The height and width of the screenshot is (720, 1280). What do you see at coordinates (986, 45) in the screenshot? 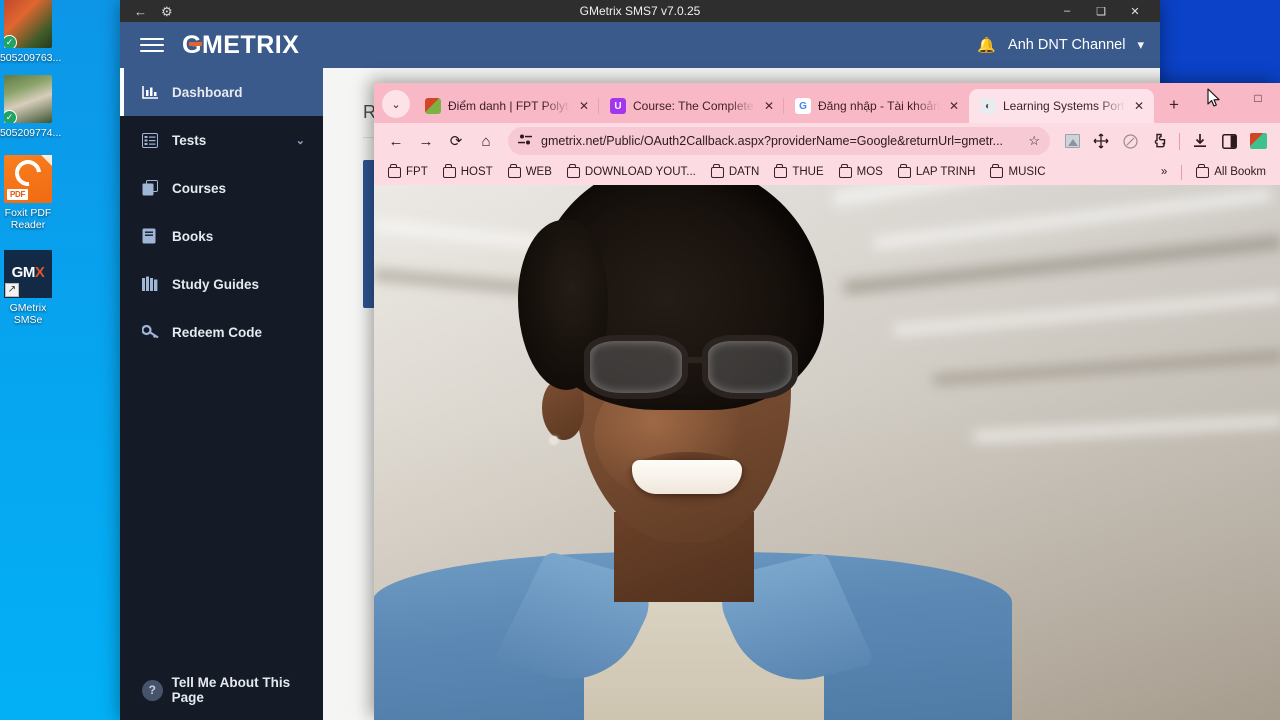
I see `notification-bell-icon: 🔔` at bounding box center [986, 45].